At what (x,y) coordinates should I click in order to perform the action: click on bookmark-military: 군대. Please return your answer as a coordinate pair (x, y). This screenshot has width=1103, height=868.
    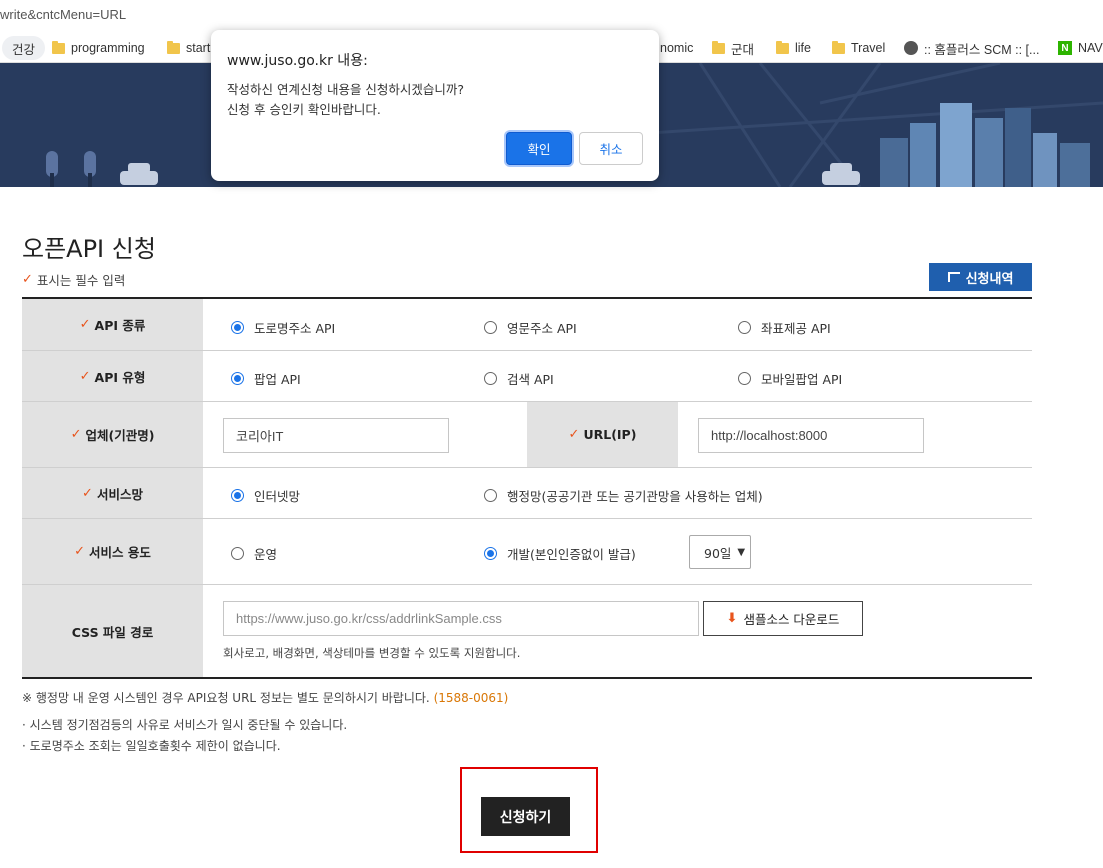
    Looking at the image, I should click on (733, 48).